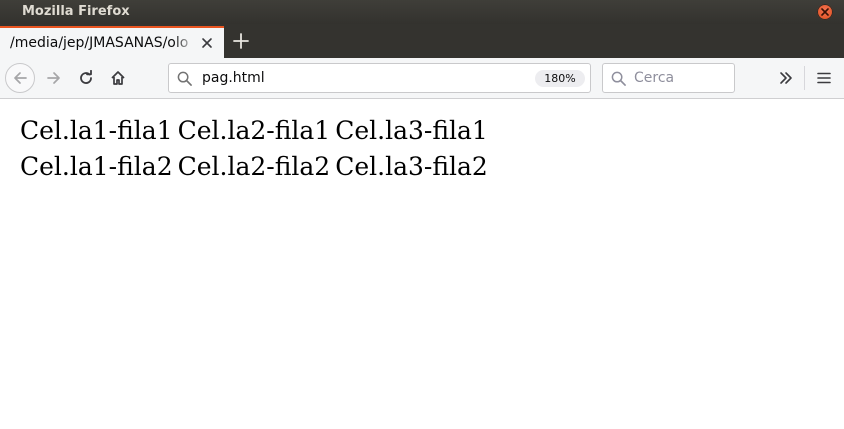  I want to click on nav-toolbar: pag.html 180% Cerca, so click(422, 78).